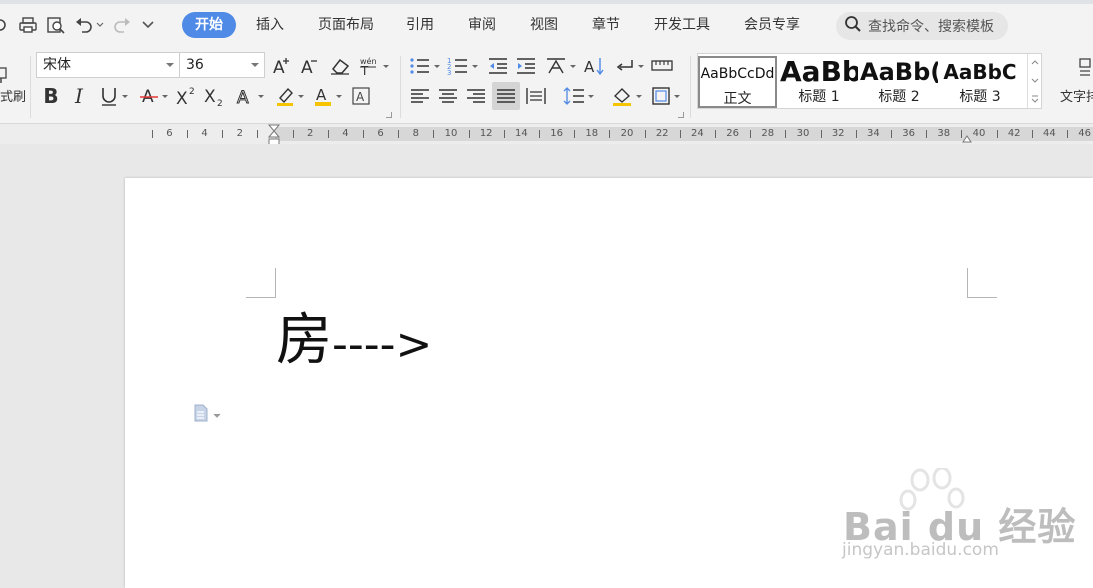 The image size is (1093, 588). I want to click on undo-icon, so click(84, 25).